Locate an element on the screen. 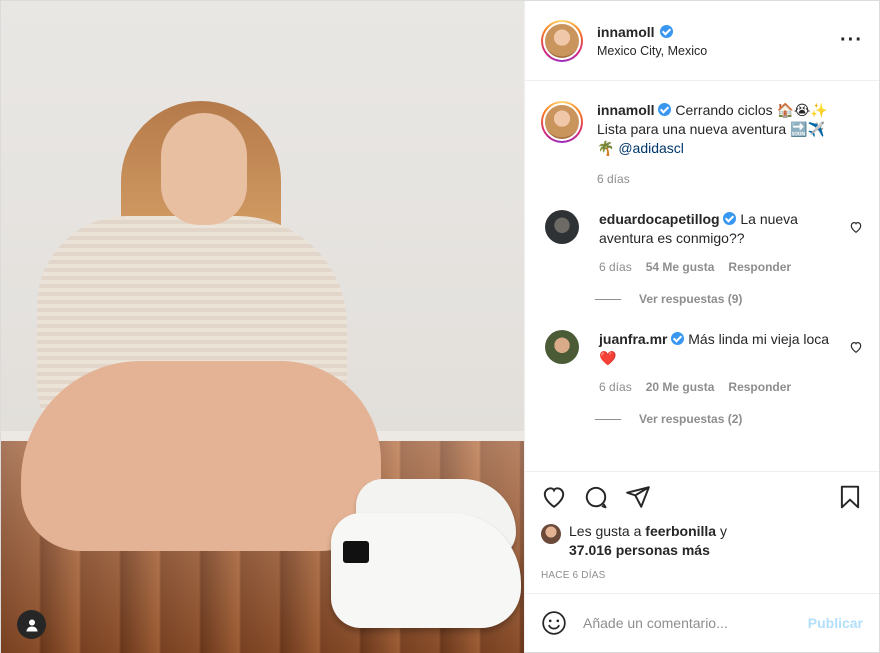 The image size is (880, 653). share-paper-plane-icon is located at coordinates (638, 497).